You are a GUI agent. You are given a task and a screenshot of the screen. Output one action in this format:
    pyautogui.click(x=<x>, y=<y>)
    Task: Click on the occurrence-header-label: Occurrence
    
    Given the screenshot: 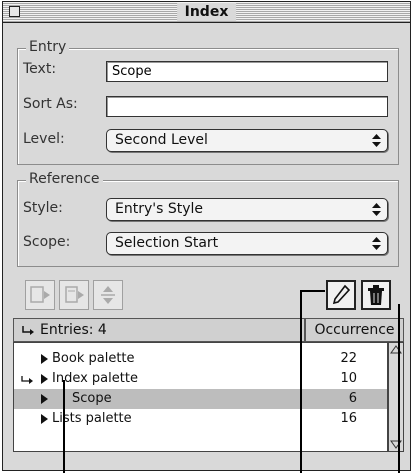 What is the action you would take?
    pyautogui.click(x=354, y=330)
    